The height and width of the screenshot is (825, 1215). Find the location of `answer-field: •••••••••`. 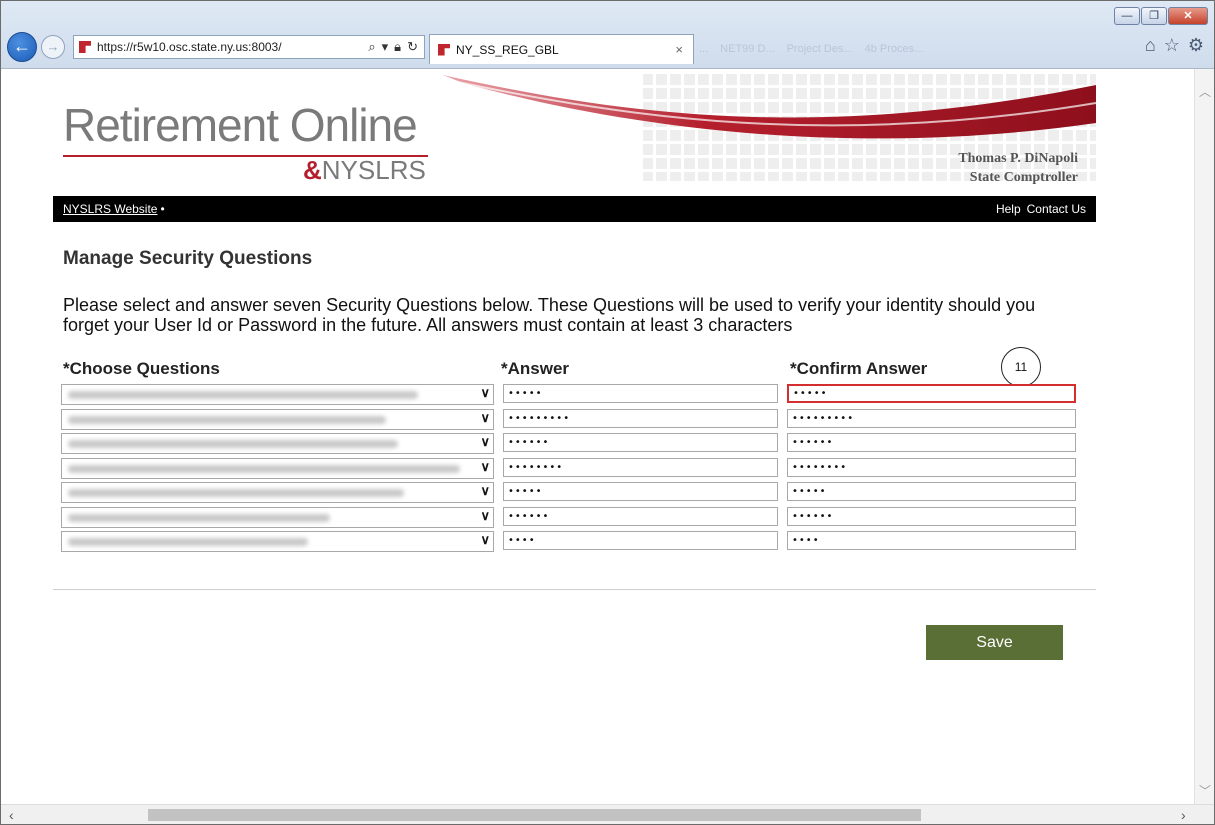

answer-field: ••••••••• is located at coordinates (640, 418).